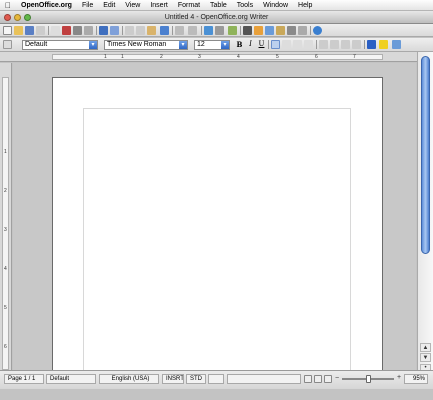  What do you see at coordinates (425, 347) in the screenshot?
I see `scroll-up-icon: ▲` at bounding box center [425, 347].